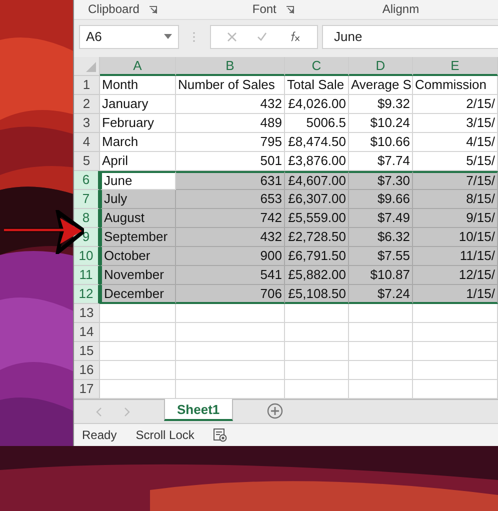 This screenshot has width=498, height=511. What do you see at coordinates (381, 123) in the screenshot?
I see `table-cell: $10.24` at bounding box center [381, 123].